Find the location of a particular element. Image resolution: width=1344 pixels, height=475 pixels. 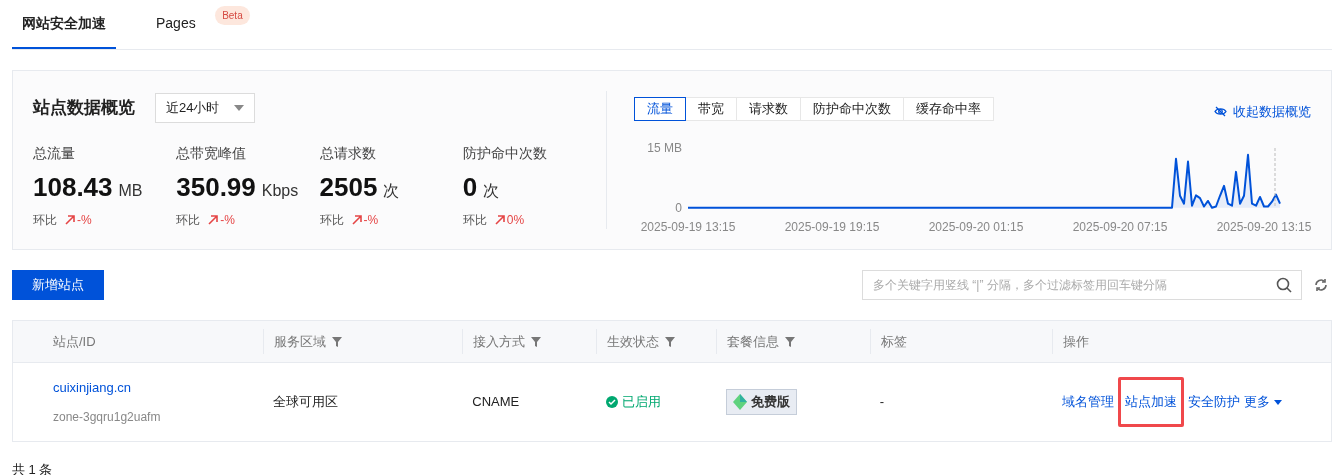

axis-label: 2025-09-20 01:15 is located at coordinates (976, 227).